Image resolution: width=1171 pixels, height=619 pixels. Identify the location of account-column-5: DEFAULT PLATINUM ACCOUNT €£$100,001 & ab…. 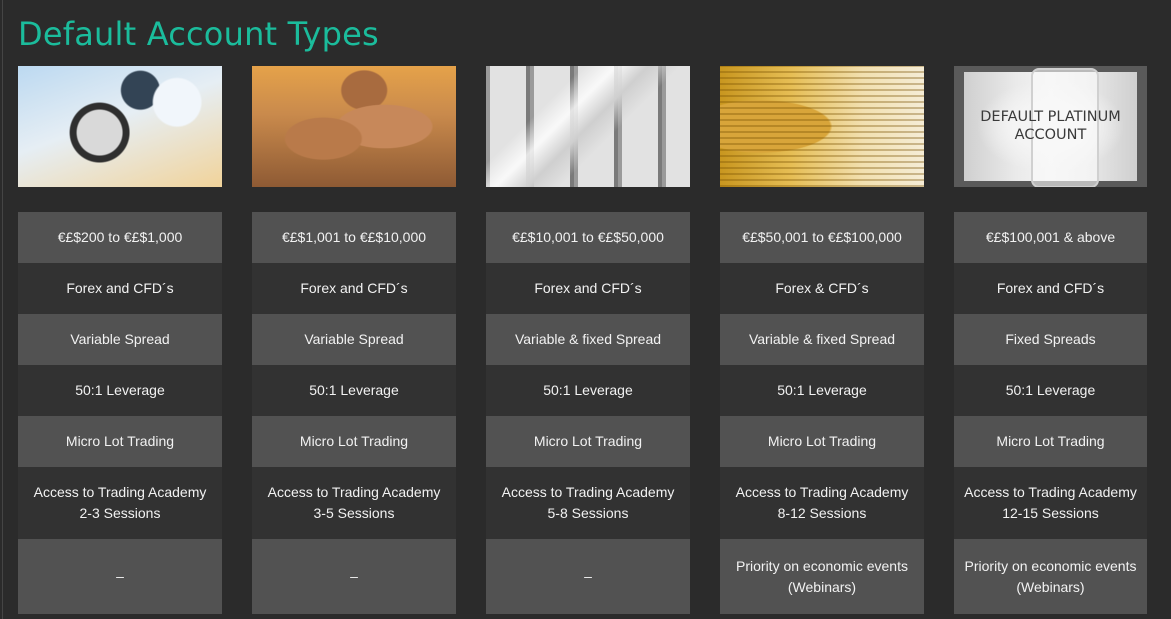
(1050, 340).